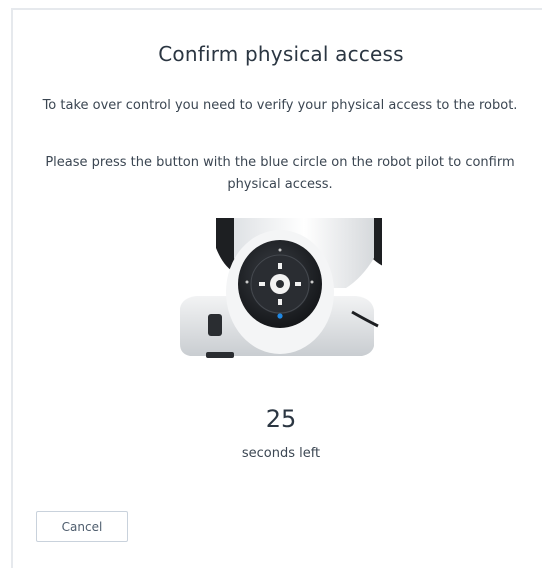  What do you see at coordinates (281, 419) in the screenshot?
I see `countdown-seconds: 25` at bounding box center [281, 419].